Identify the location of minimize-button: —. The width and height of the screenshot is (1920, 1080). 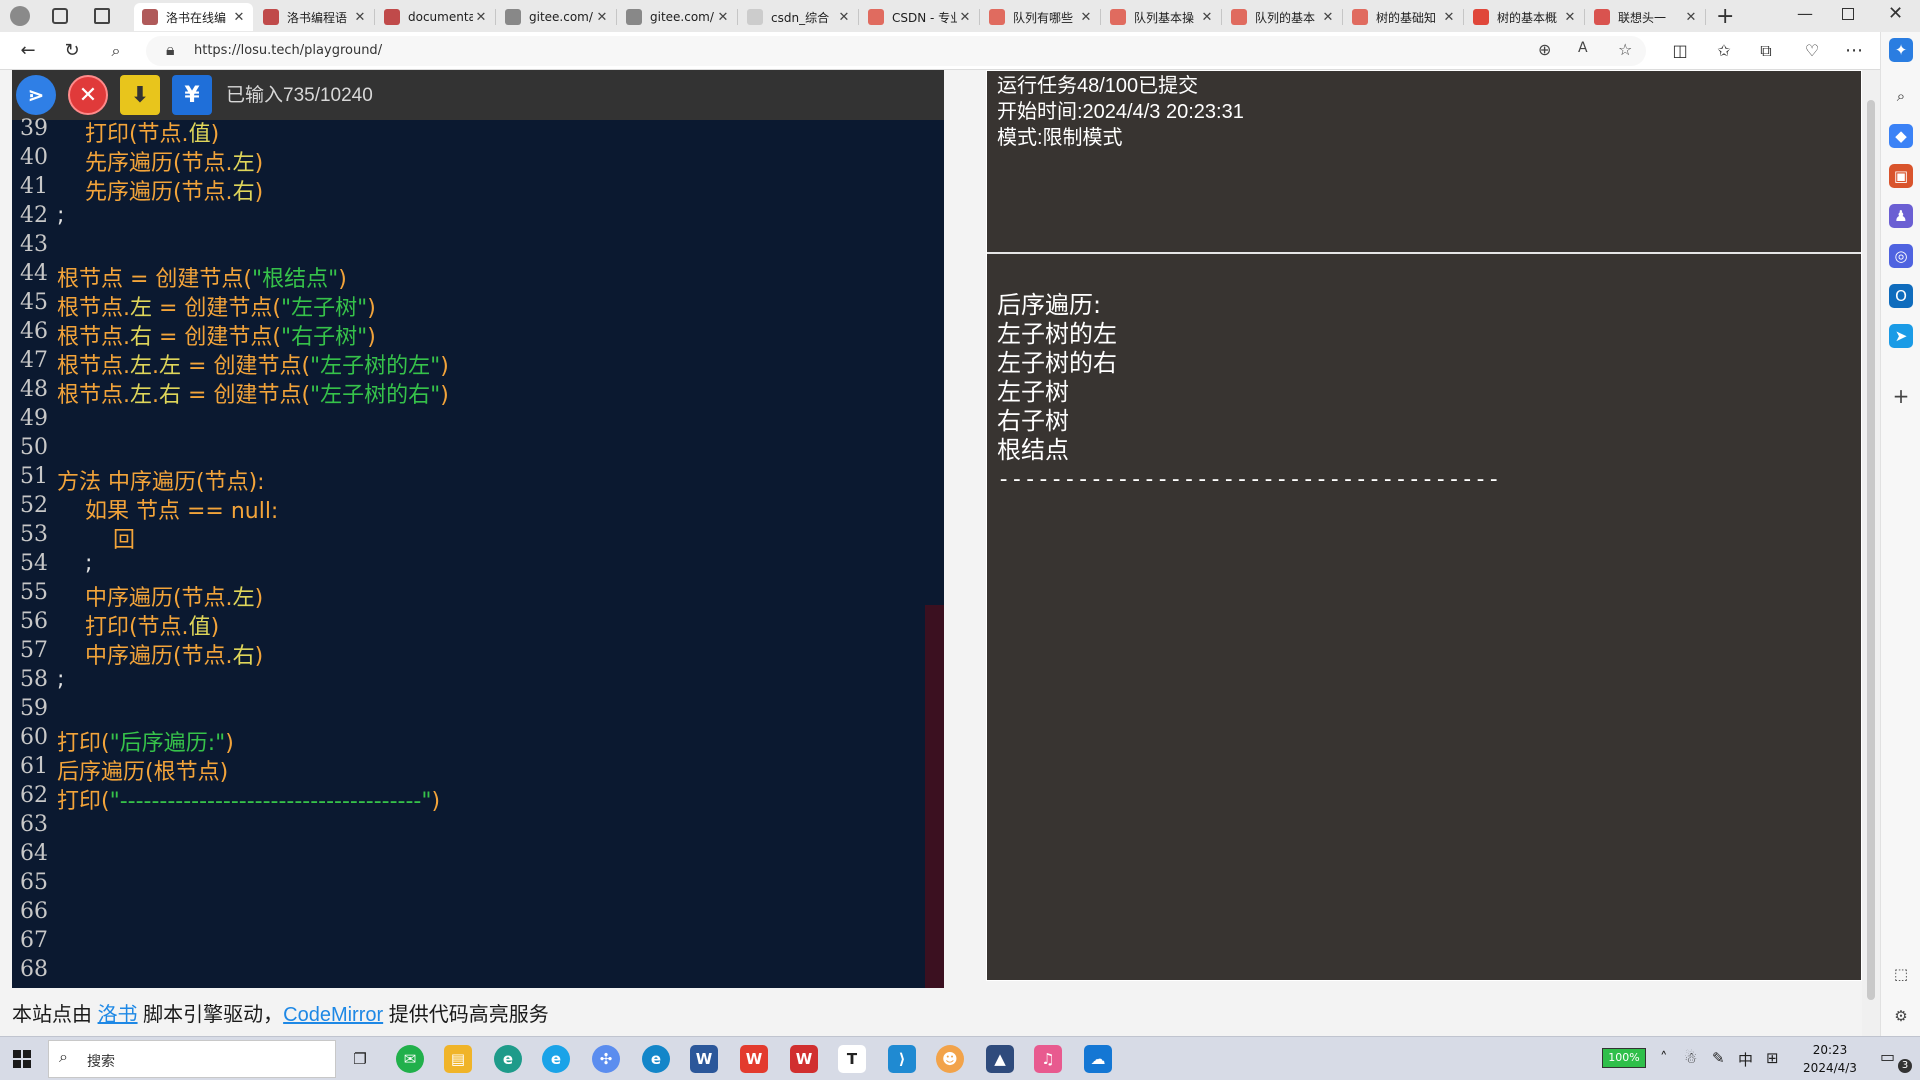
(1805, 13).